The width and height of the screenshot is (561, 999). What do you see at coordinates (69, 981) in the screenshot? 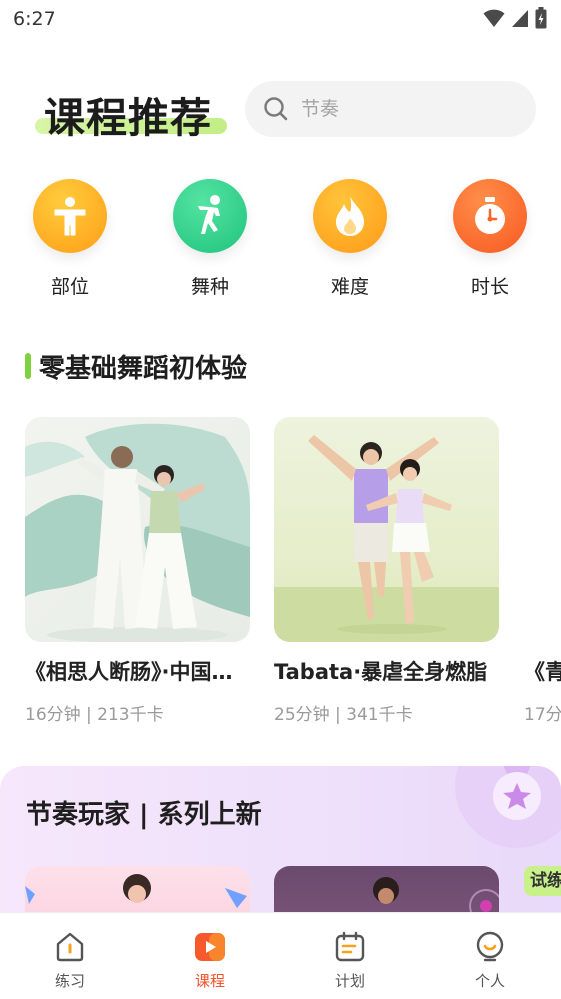
I see `tab-label: 练习` at bounding box center [69, 981].